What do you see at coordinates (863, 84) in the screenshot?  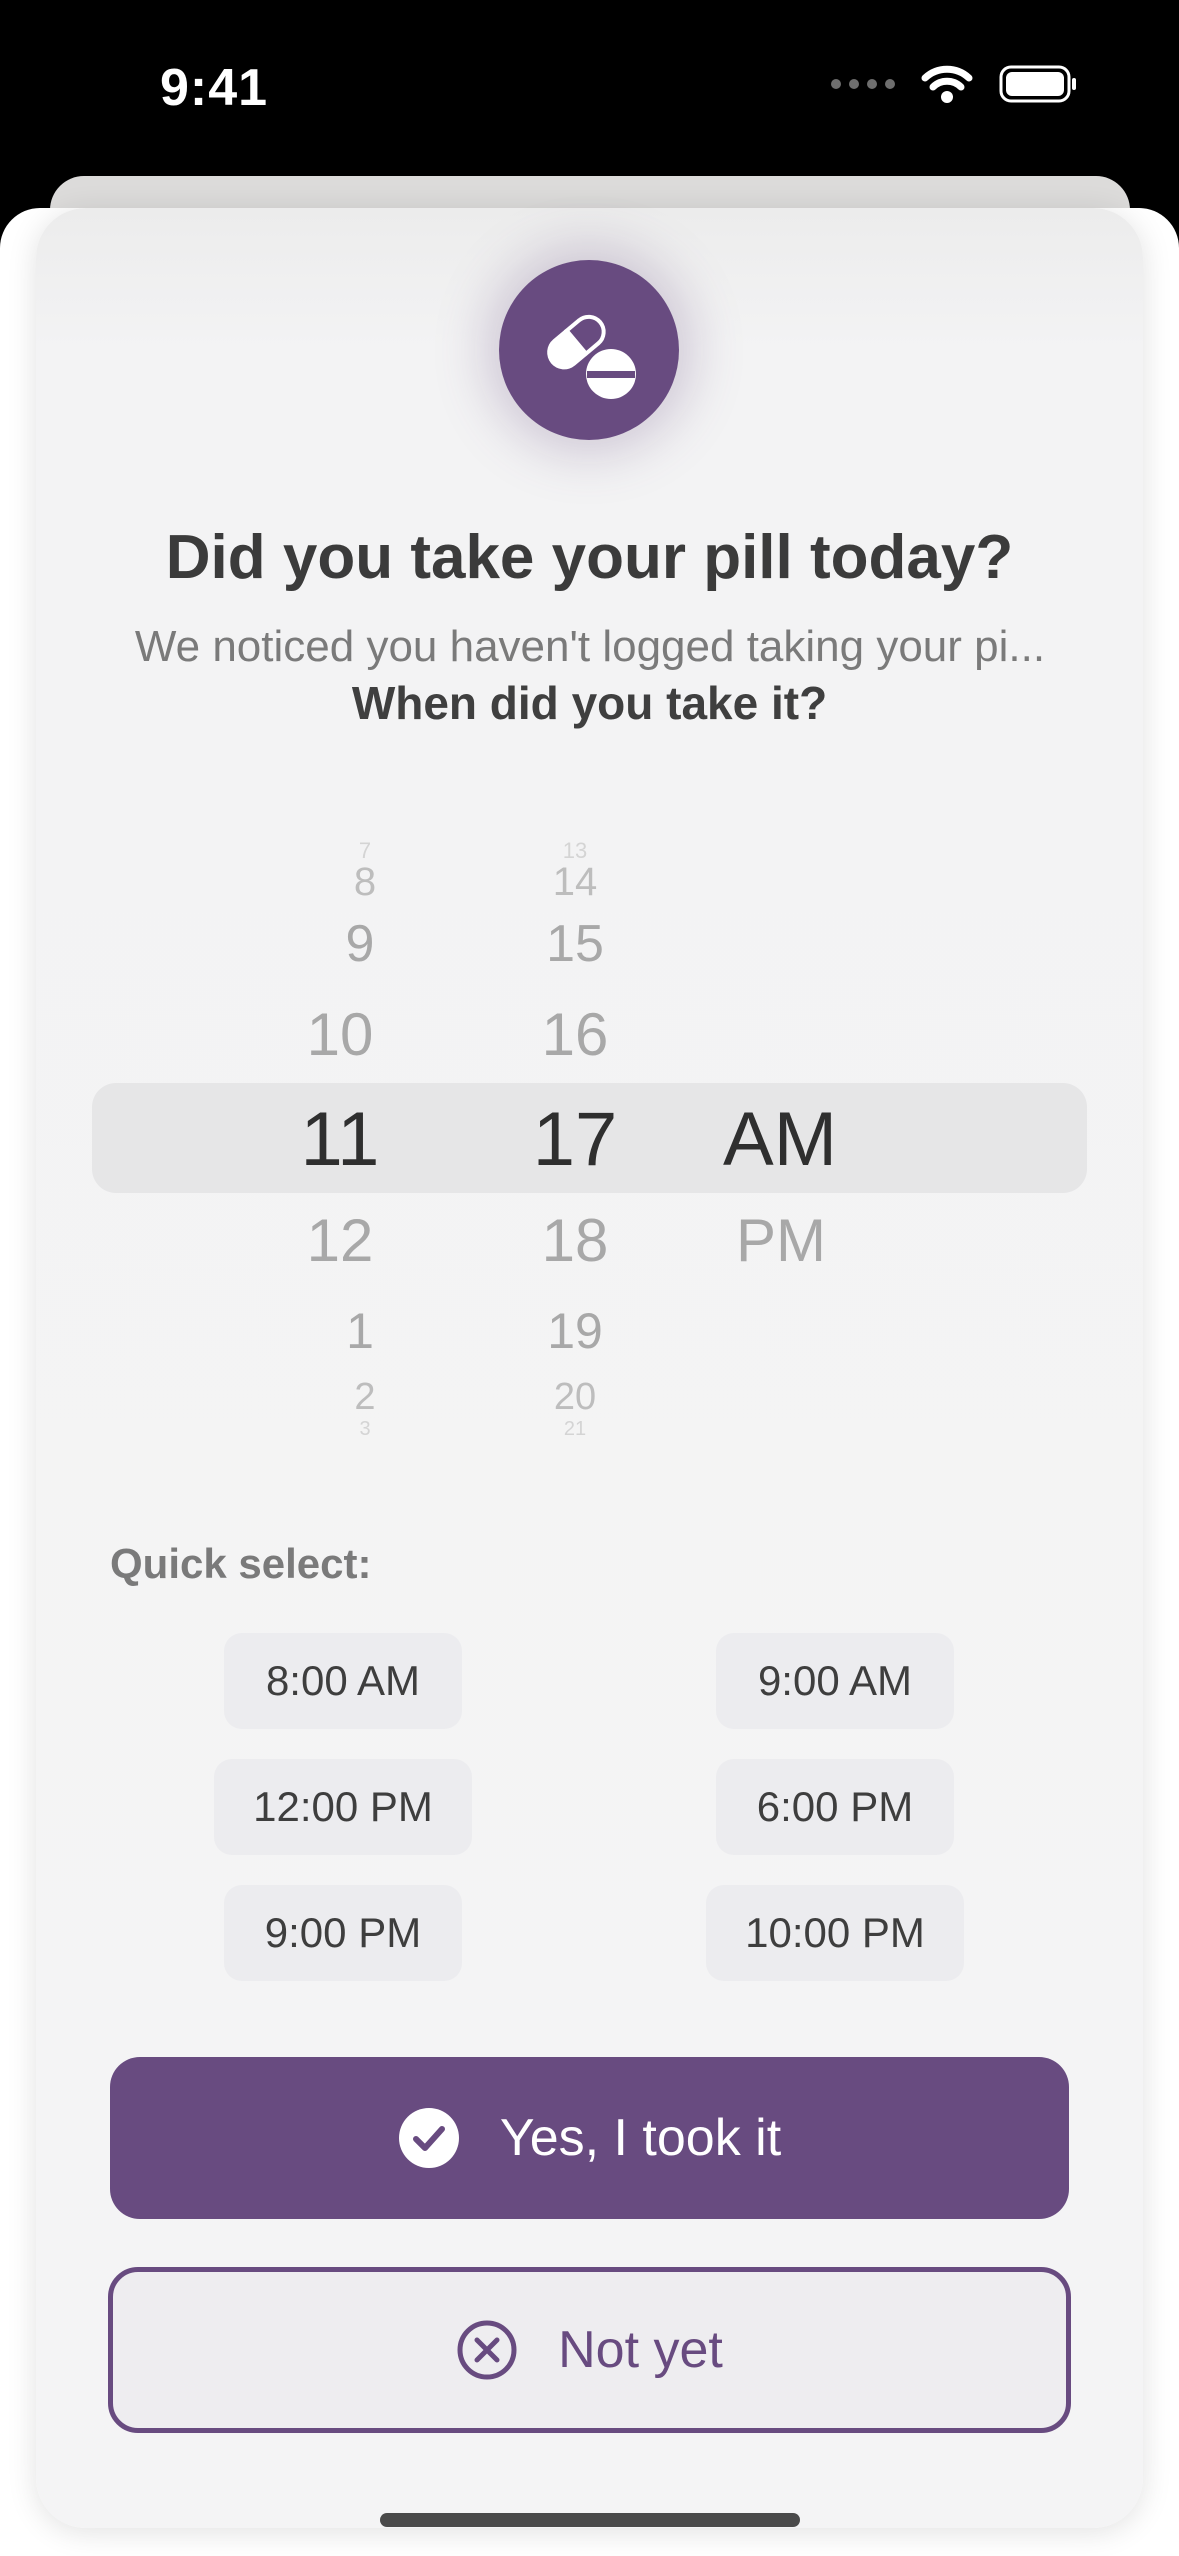 I see `signal-dots-icon` at bounding box center [863, 84].